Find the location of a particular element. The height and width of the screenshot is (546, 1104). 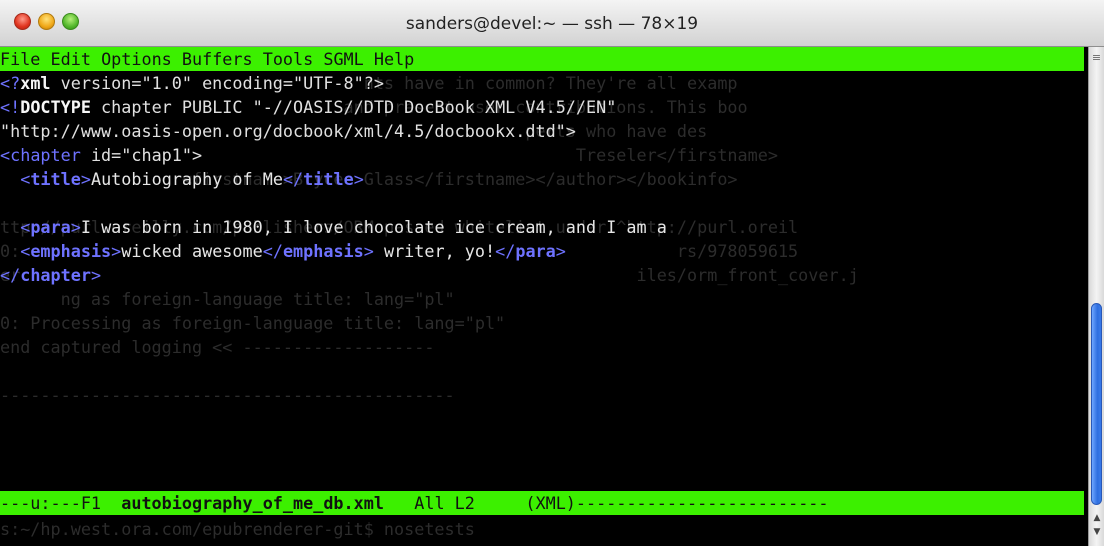

para-open-gt: > is located at coordinates (75, 227).